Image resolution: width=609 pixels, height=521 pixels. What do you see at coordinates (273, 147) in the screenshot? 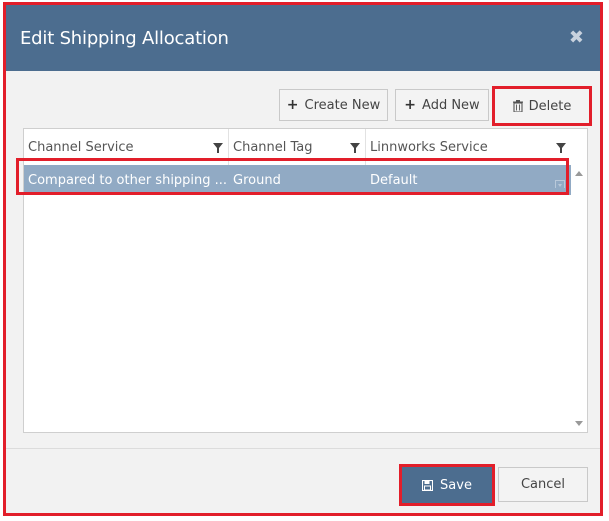
I see `column-header-label: Channel Tag` at bounding box center [273, 147].